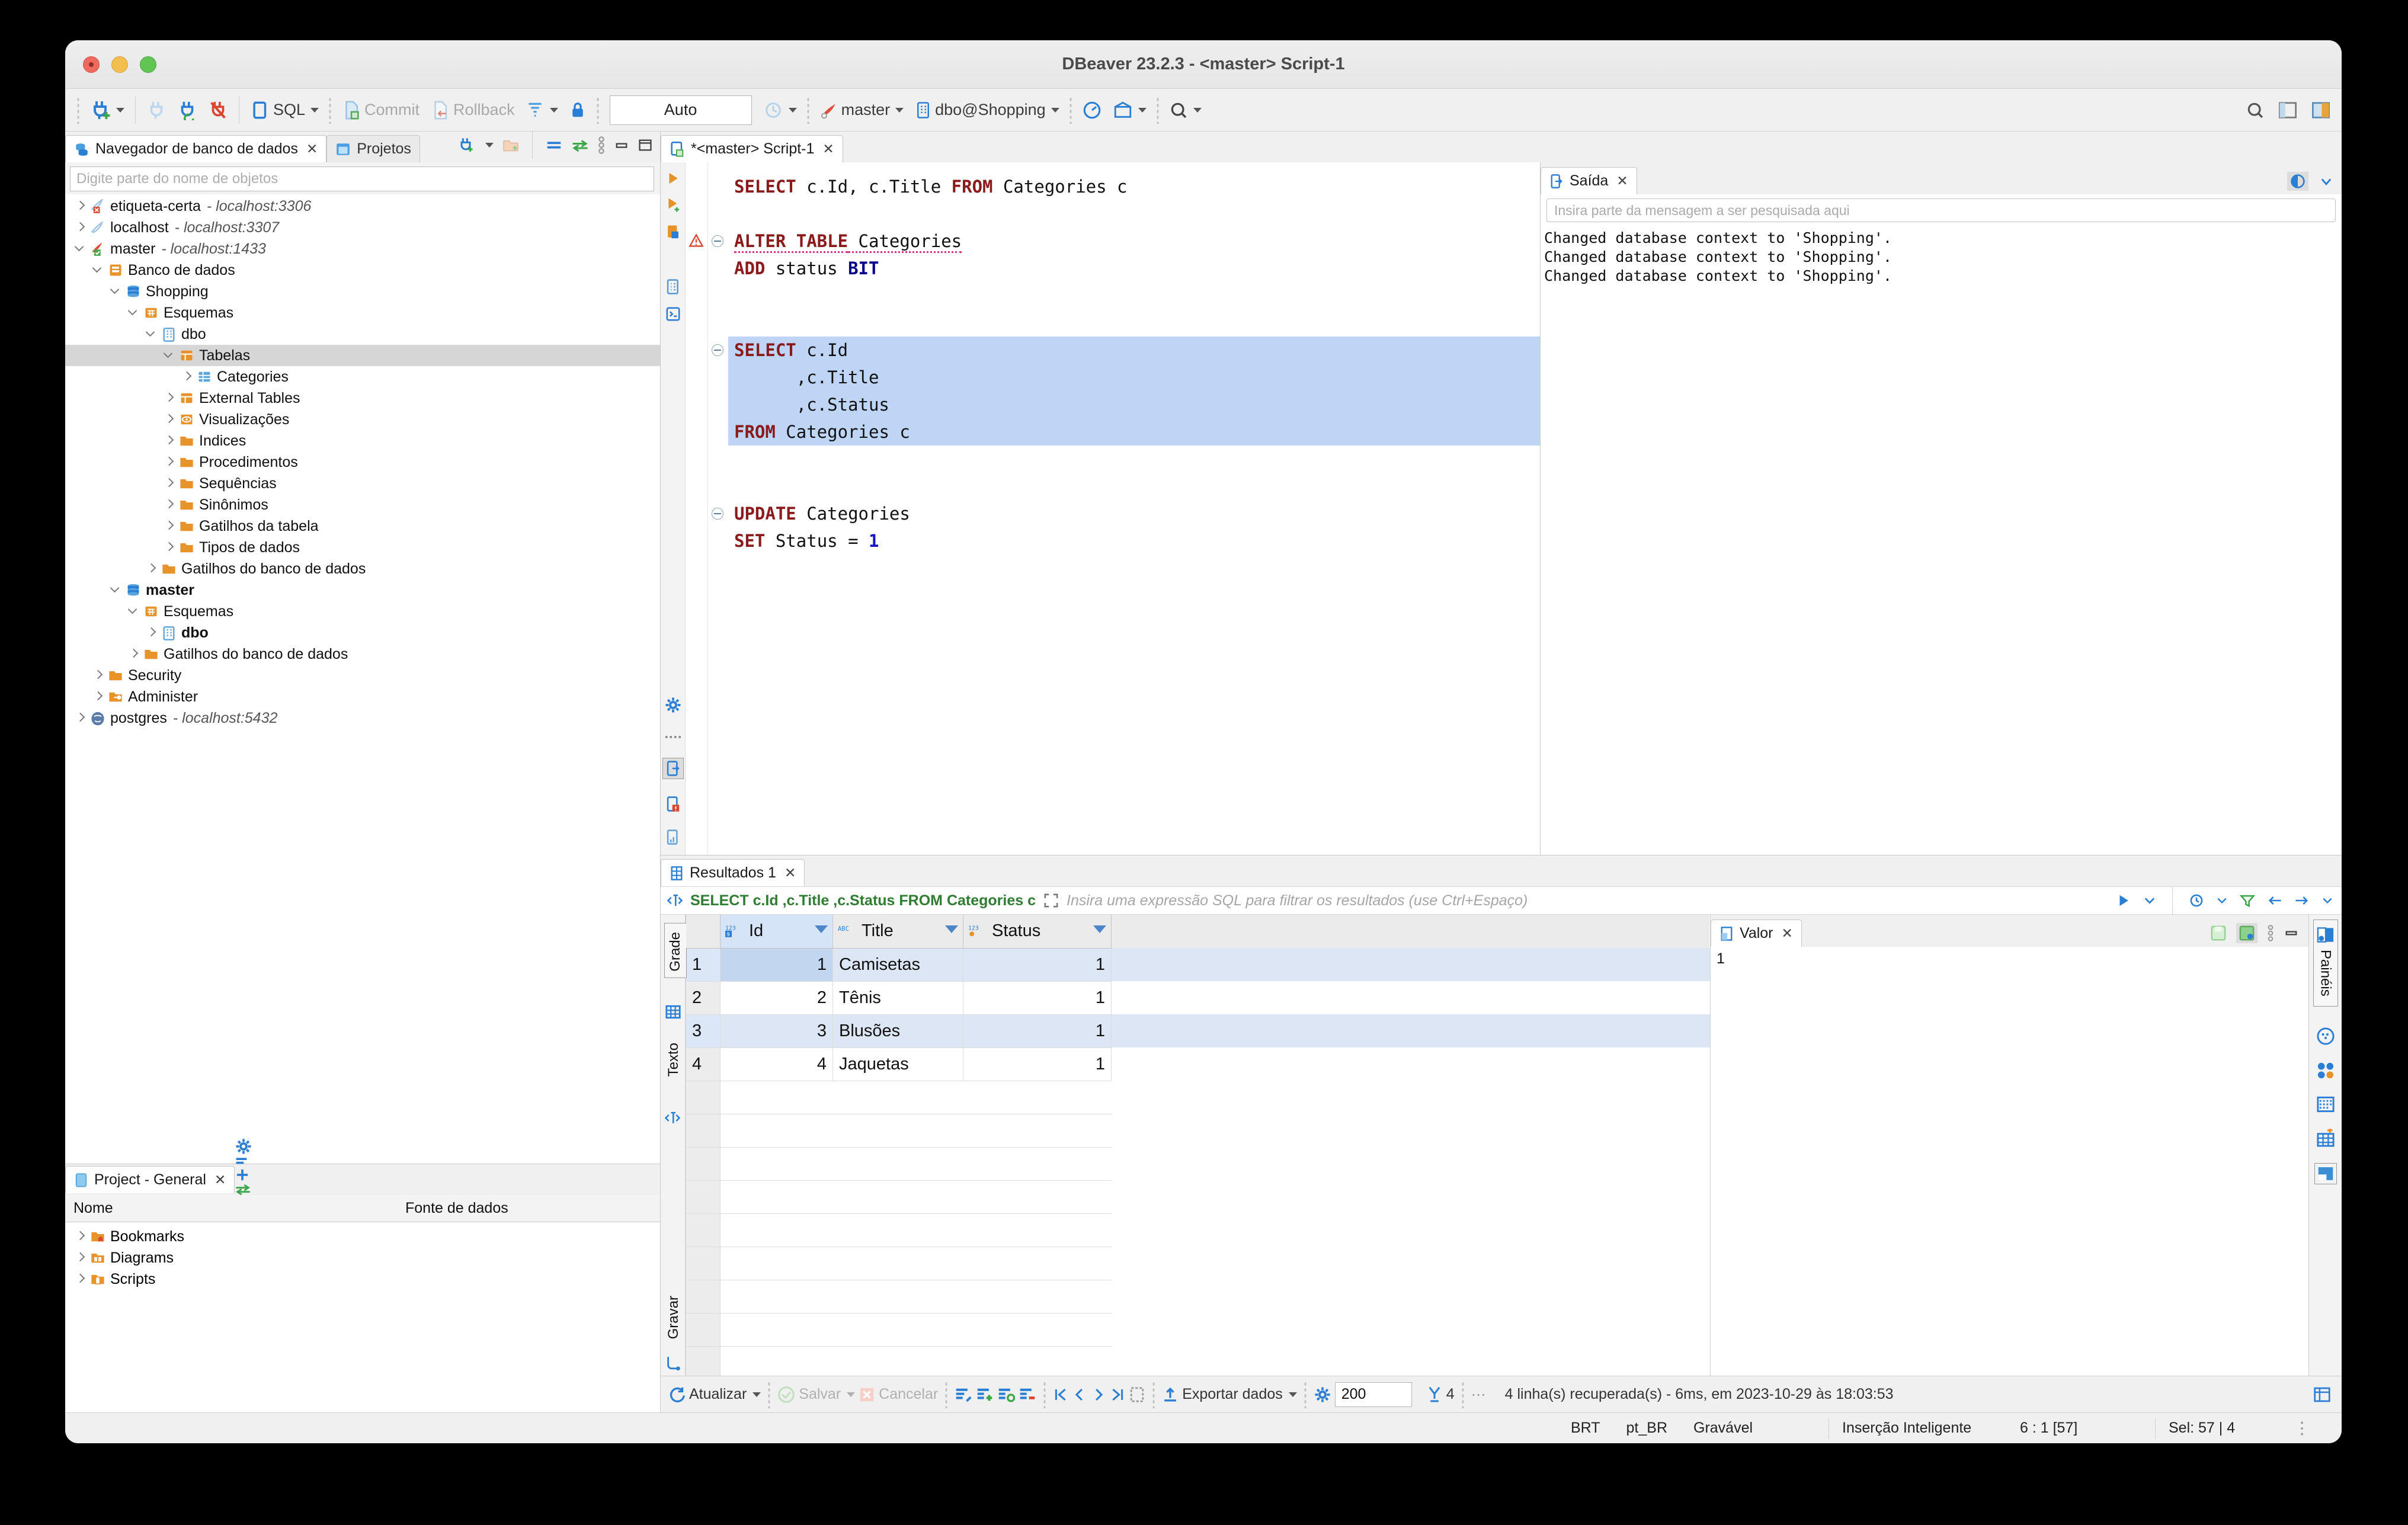 The height and width of the screenshot is (1525, 2408). What do you see at coordinates (1134, 242) in the screenshot?
I see `code-line: ALTER TABLE Categories` at bounding box center [1134, 242].